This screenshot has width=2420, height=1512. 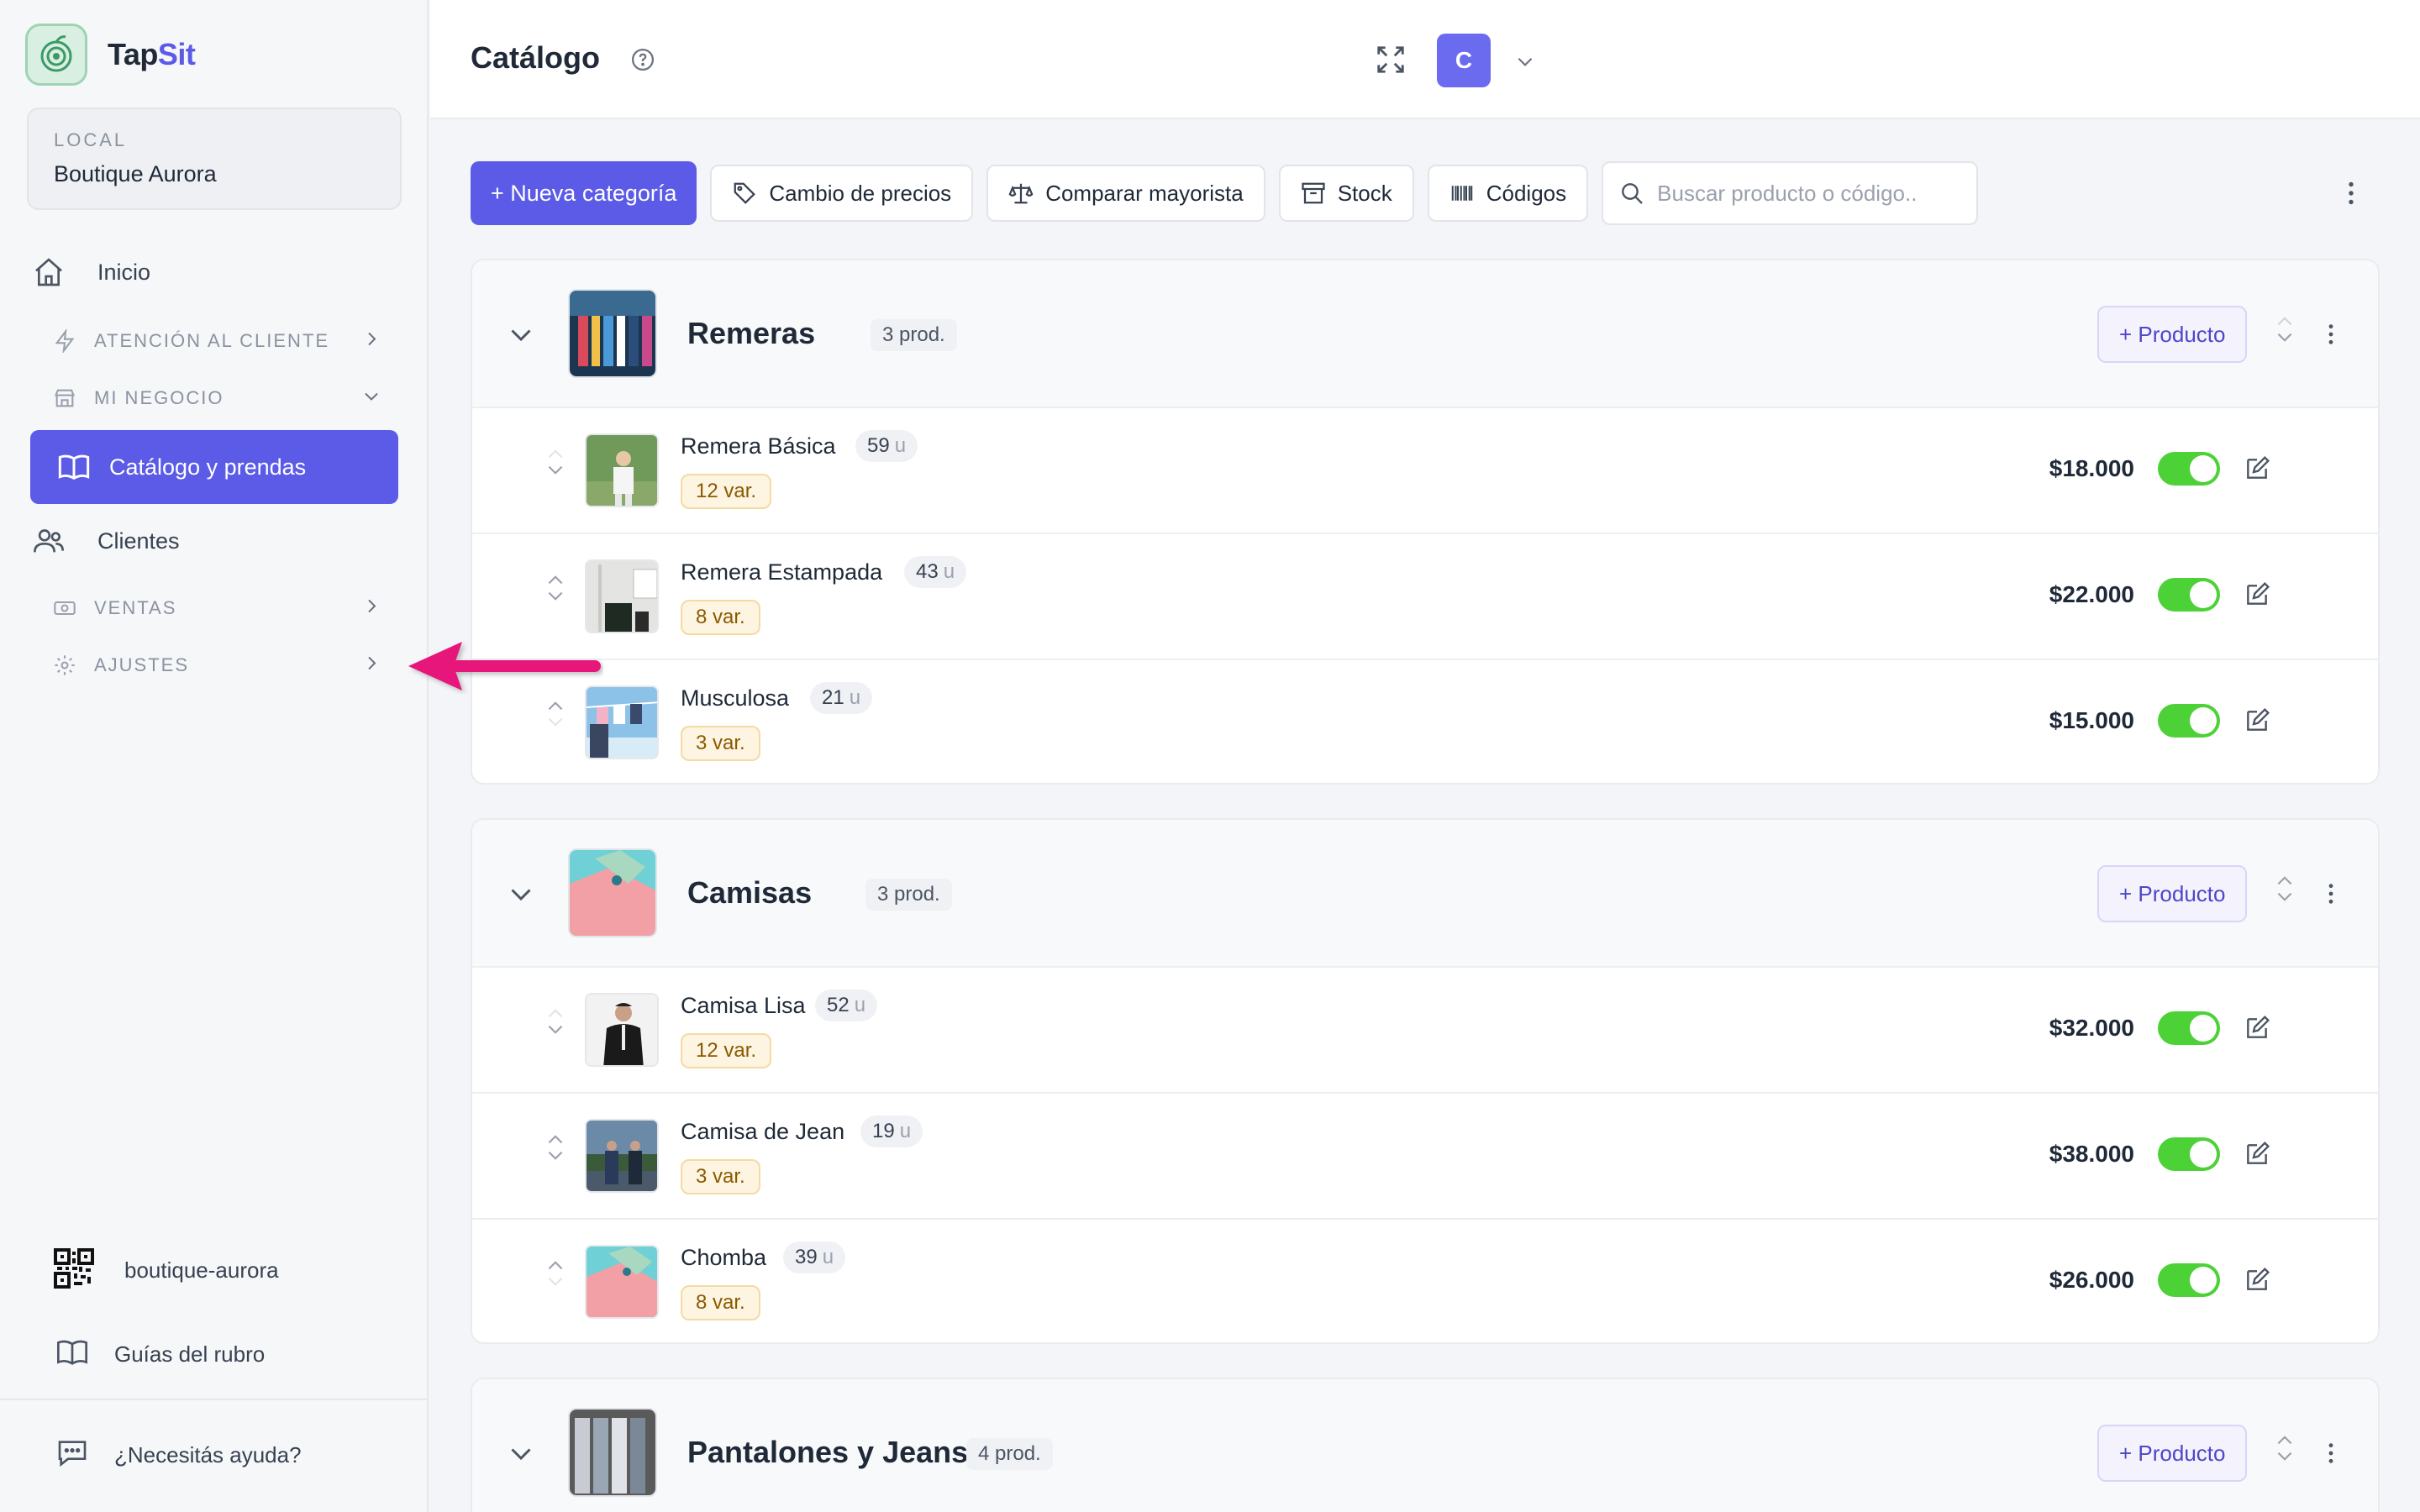 What do you see at coordinates (178, 1455) in the screenshot?
I see `help-link: ¿Necesitás ayuda?` at bounding box center [178, 1455].